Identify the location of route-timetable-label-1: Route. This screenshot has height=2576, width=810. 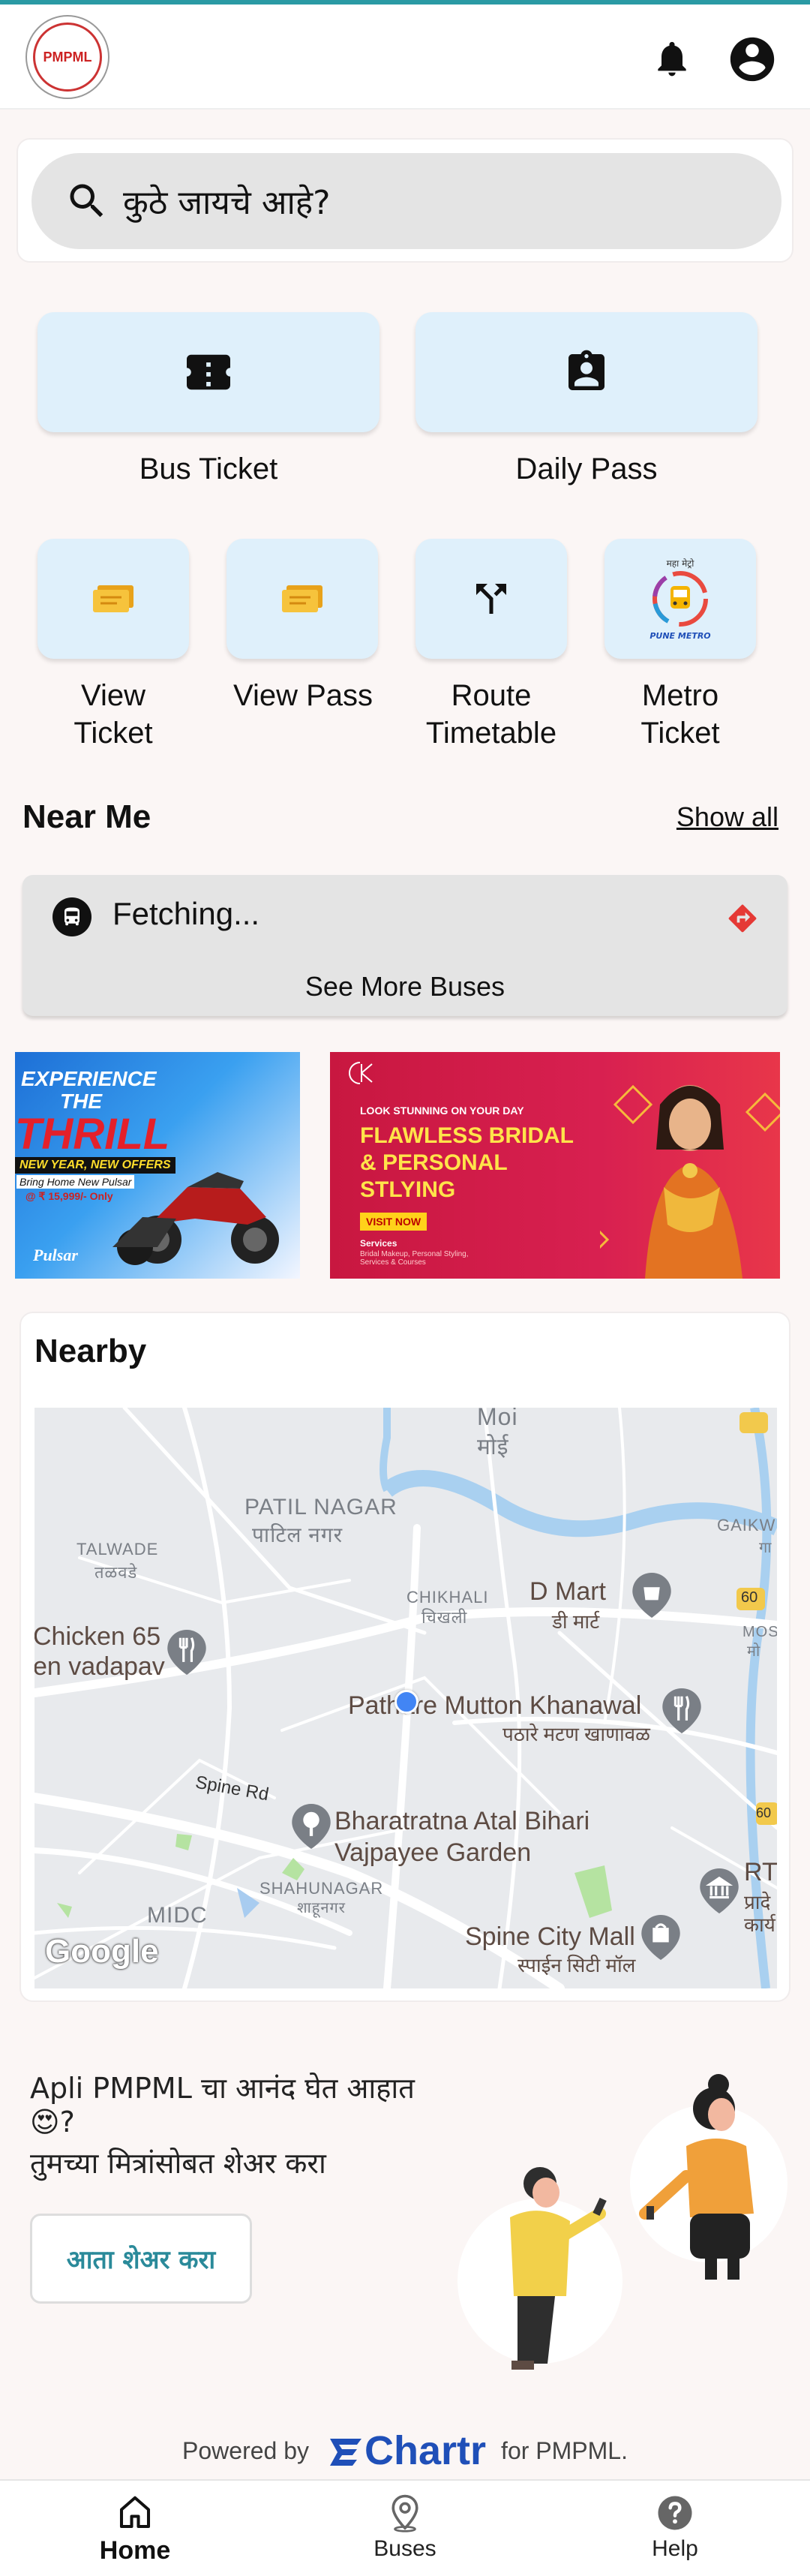
(491, 695).